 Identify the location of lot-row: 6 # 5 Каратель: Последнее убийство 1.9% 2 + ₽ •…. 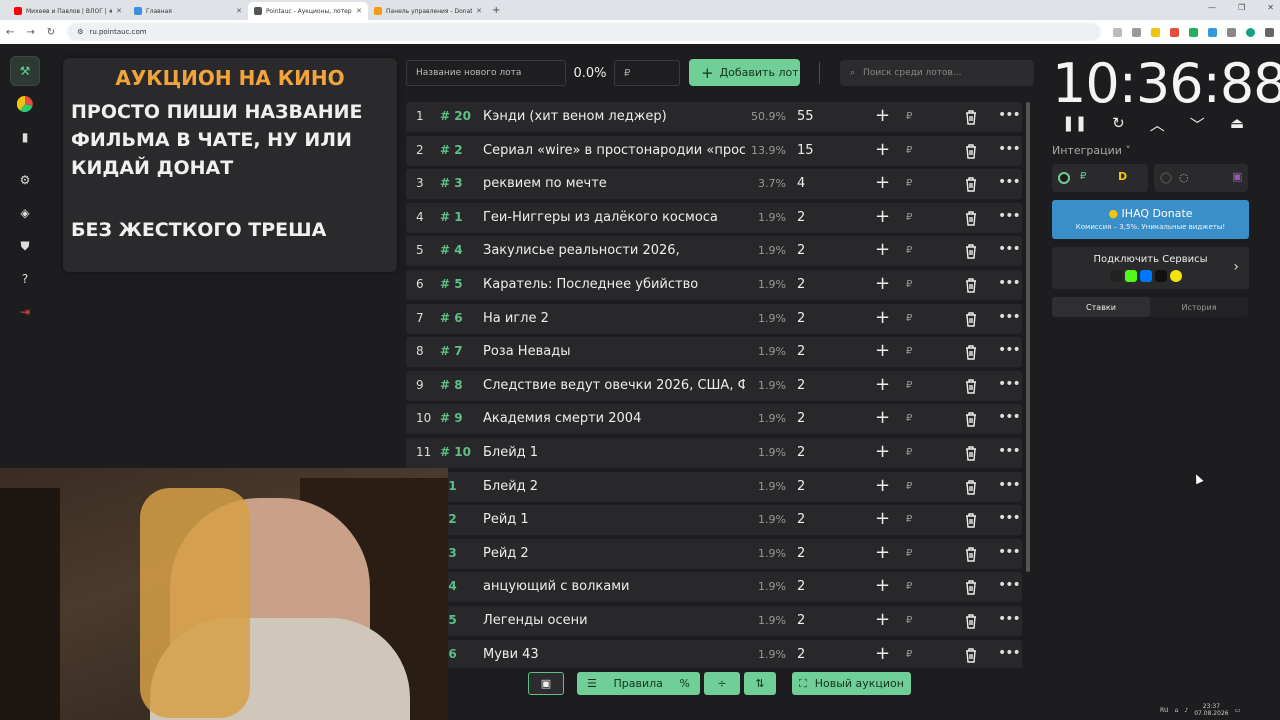
(714, 285).